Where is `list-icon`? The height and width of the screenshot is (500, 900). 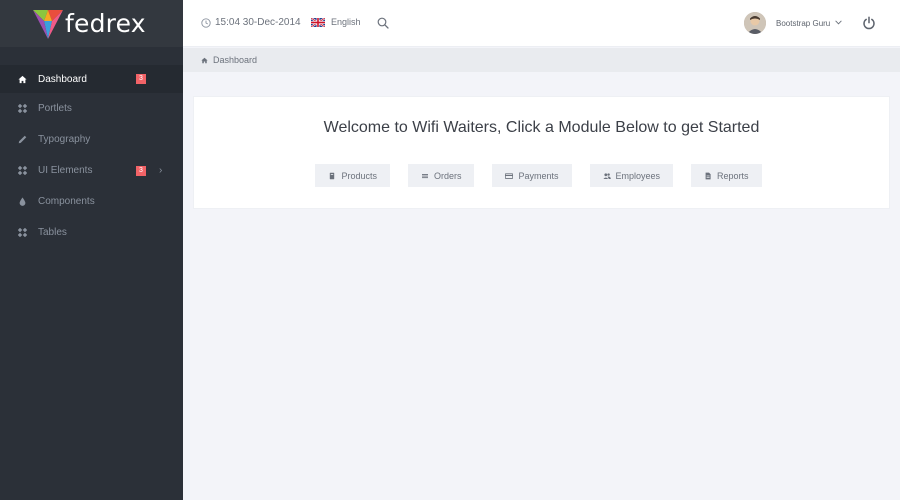 list-icon is located at coordinates (425, 176).